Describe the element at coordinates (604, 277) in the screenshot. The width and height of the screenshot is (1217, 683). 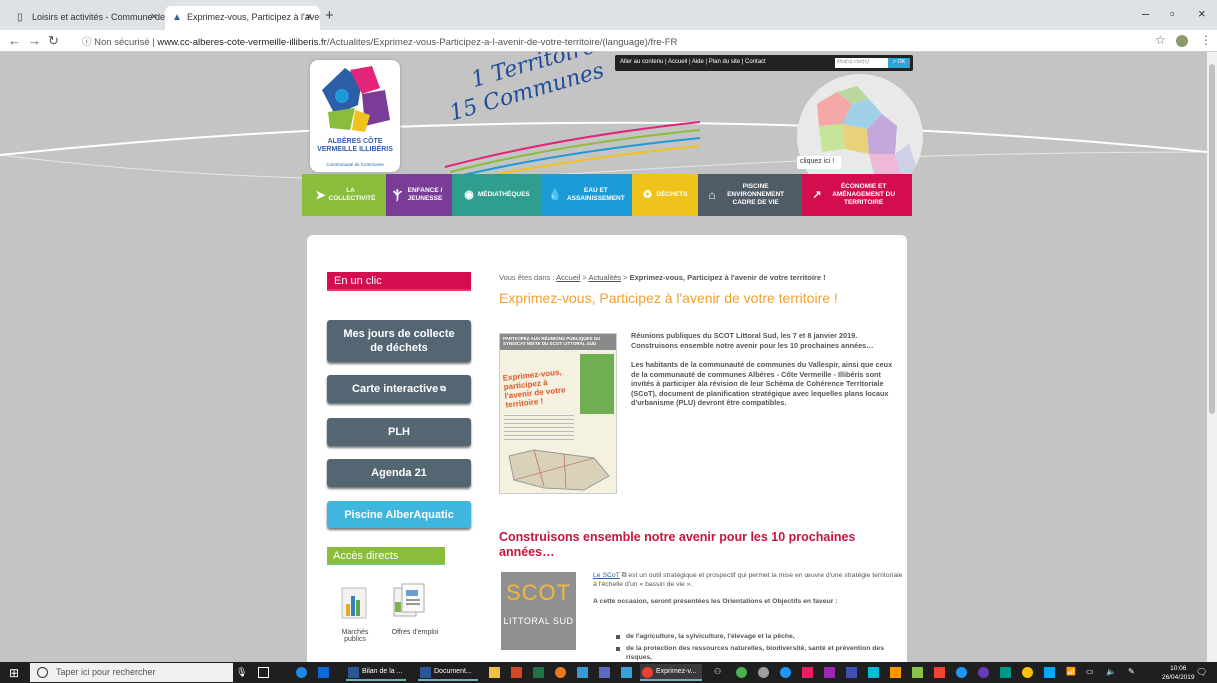
I see `breadcrumb-actualites-link: Actualités` at that location.